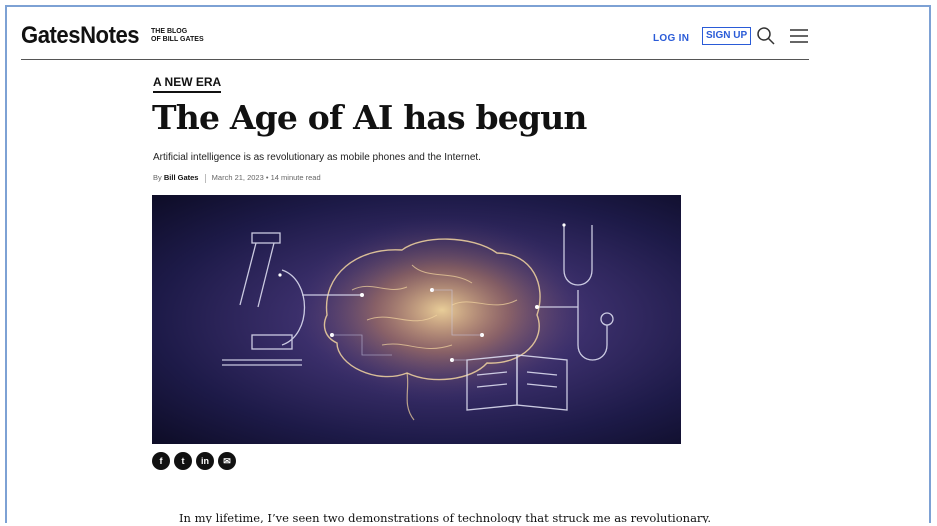  Describe the element at coordinates (227, 461) in the screenshot. I see `email-icon: ✉` at that location.